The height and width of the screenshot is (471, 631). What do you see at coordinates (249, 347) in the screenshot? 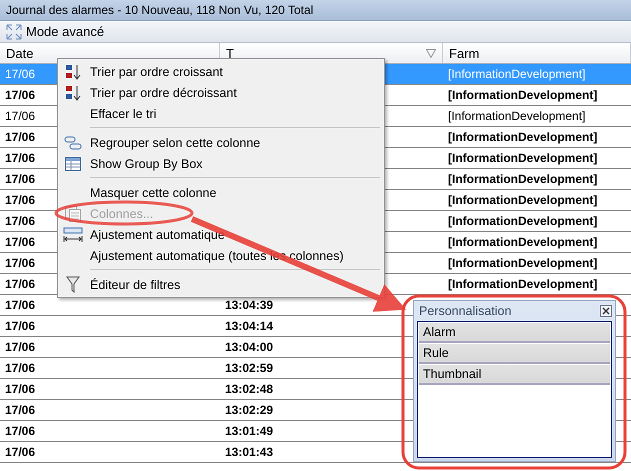
I see `time-cell: 13:04:00` at bounding box center [249, 347].